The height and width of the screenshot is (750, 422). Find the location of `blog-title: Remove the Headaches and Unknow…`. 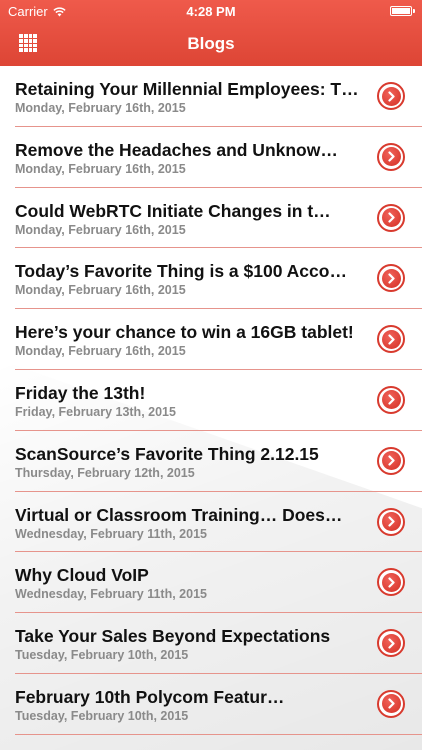

blog-title: Remove the Headaches and Unknow… is located at coordinates (176, 149).